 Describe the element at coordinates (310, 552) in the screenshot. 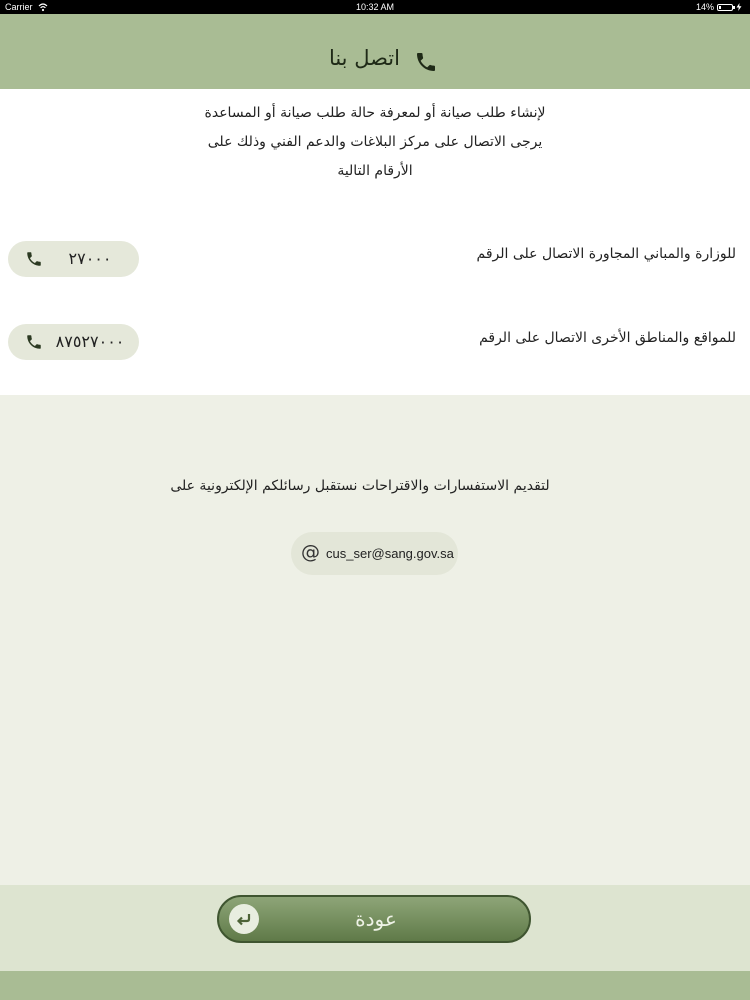

I see `at-icon: @` at that location.